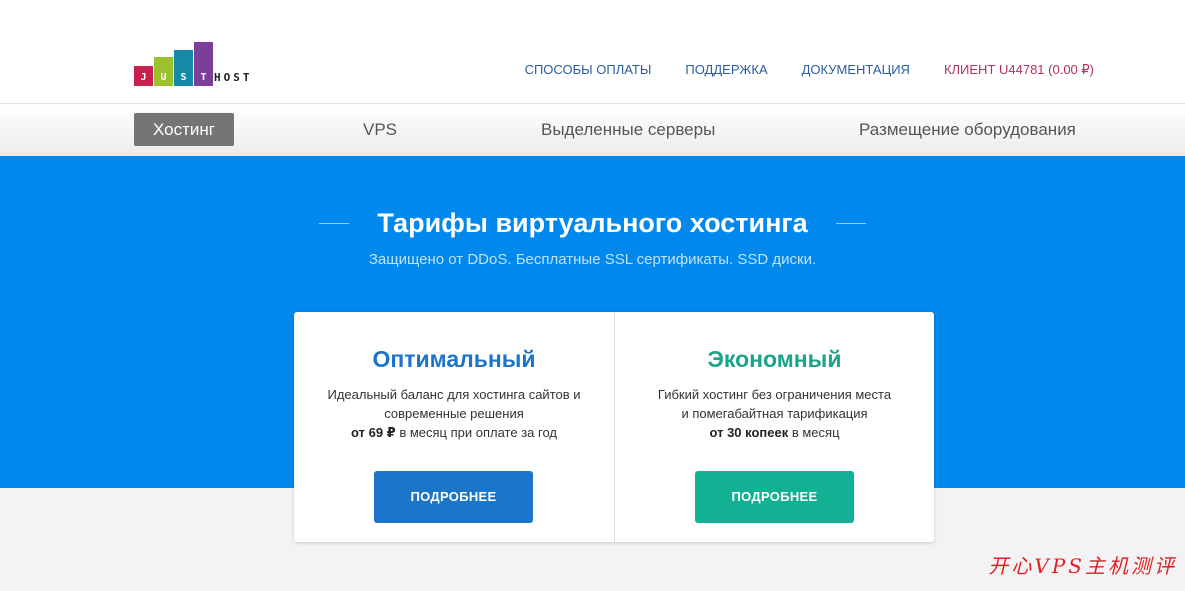  Describe the element at coordinates (233, 77) in the screenshot. I see `logo-host-text: HOST` at that location.